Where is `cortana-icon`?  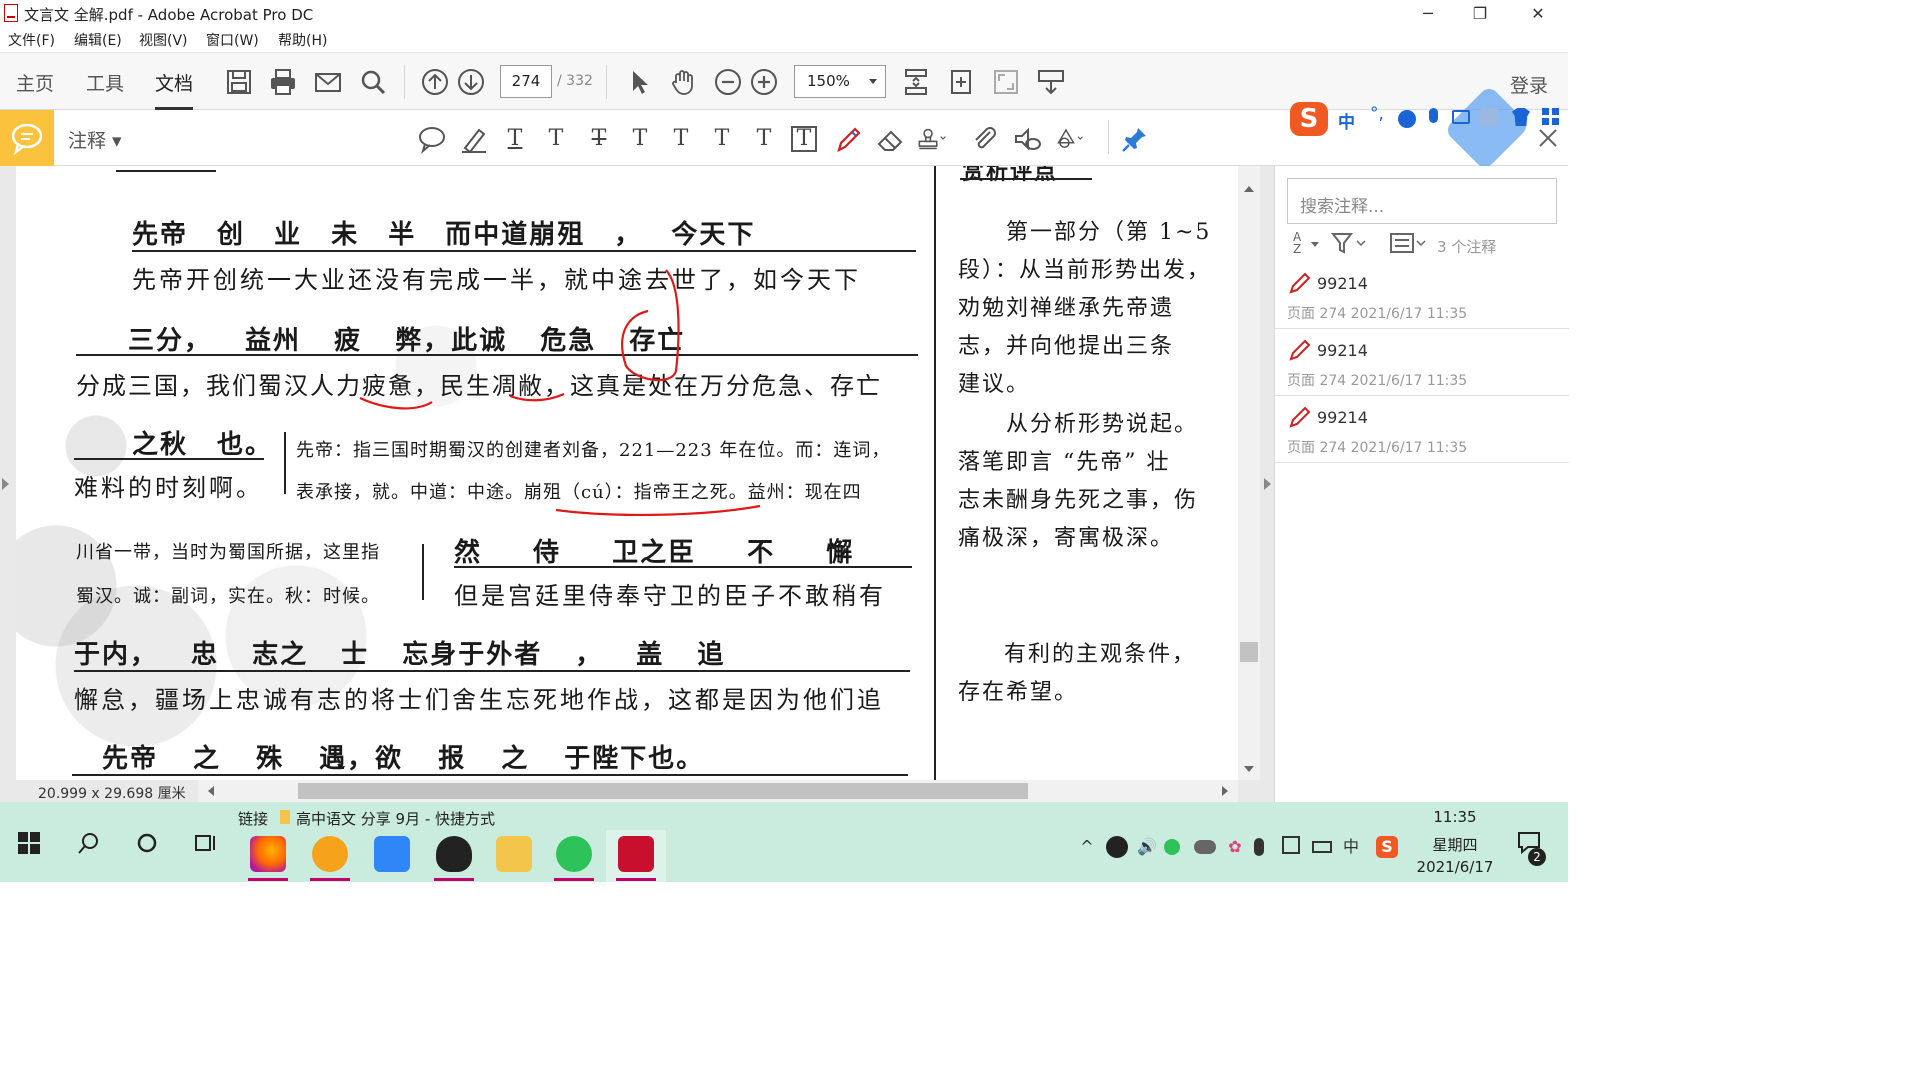 cortana-icon is located at coordinates (147, 843).